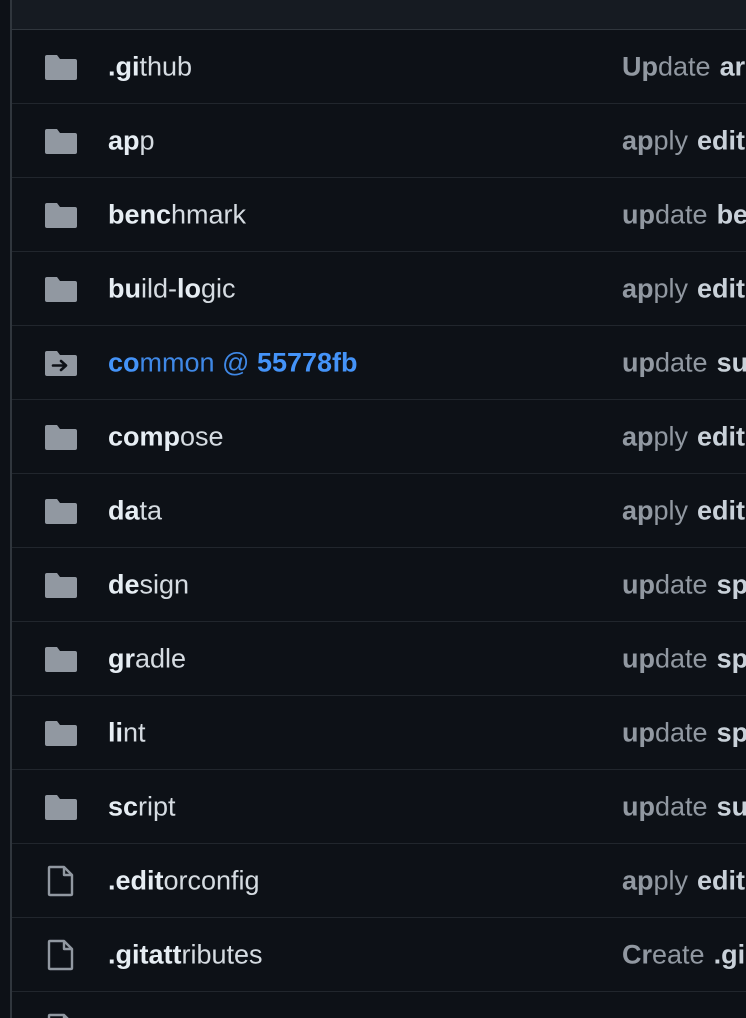 This screenshot has height=1018, width=746. Describe the element at coordinates (177, 214) in the screenshot. I see `row-name-link: benchmark` at that location.